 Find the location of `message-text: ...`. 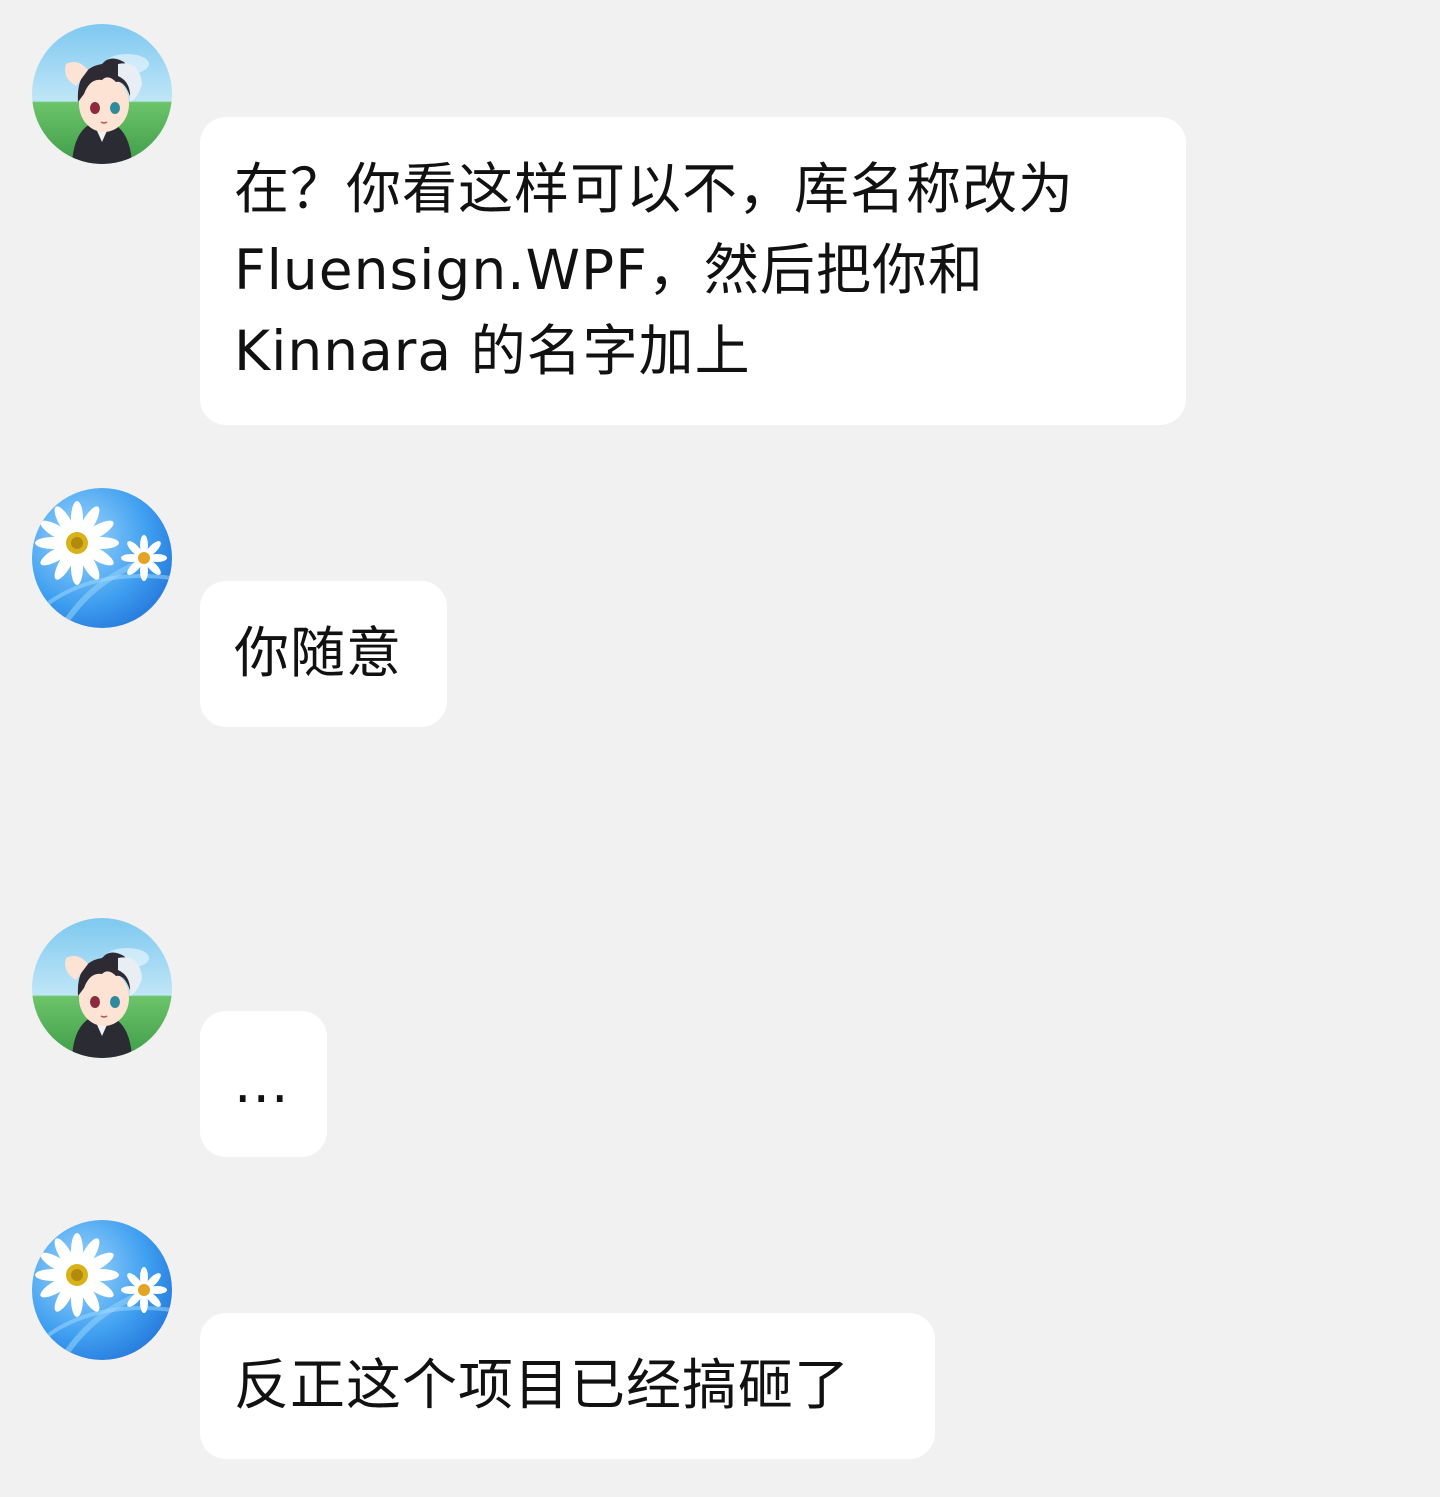

message-text: ... is located at coordinates (262, 1083).